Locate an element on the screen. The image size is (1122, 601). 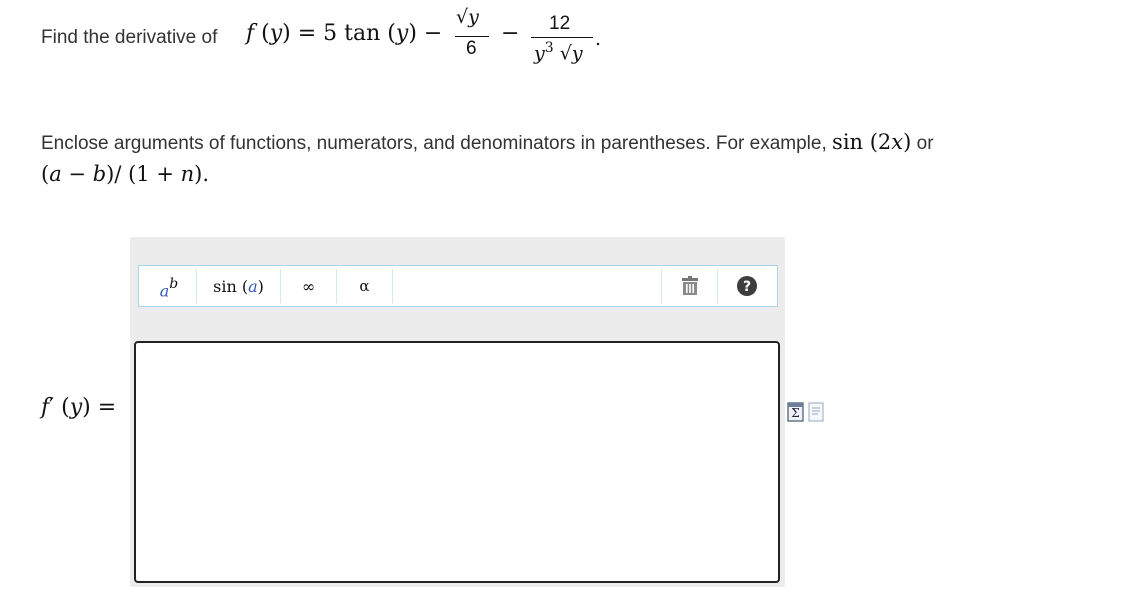
frac1-denominator: 6 is located at coordinates (471, 48).